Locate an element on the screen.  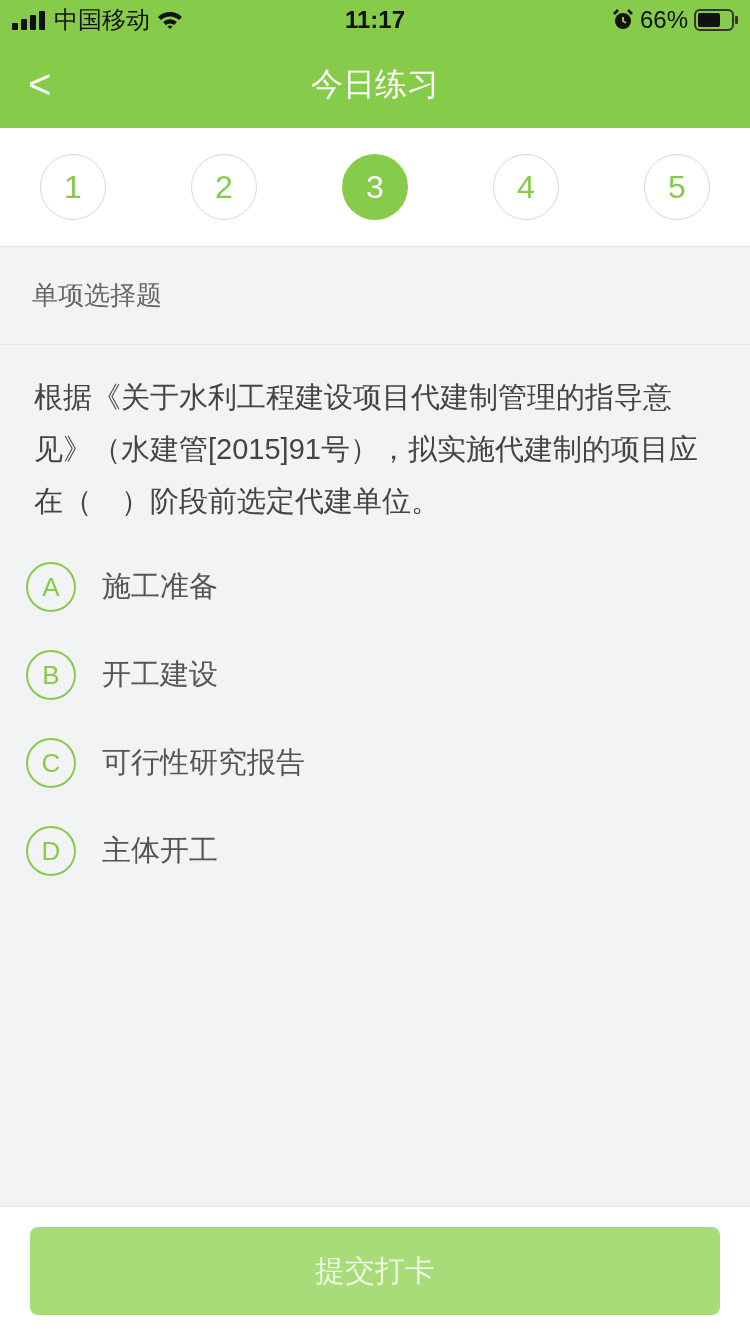
question-type: 单项选择题 is located at coordinates (97, 295).